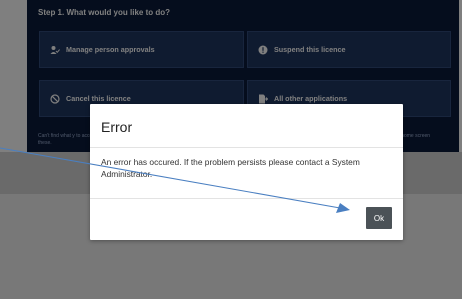 This screenshot has width=462, height=299. I want to click on arrow-head-icon, so click(343, 208).